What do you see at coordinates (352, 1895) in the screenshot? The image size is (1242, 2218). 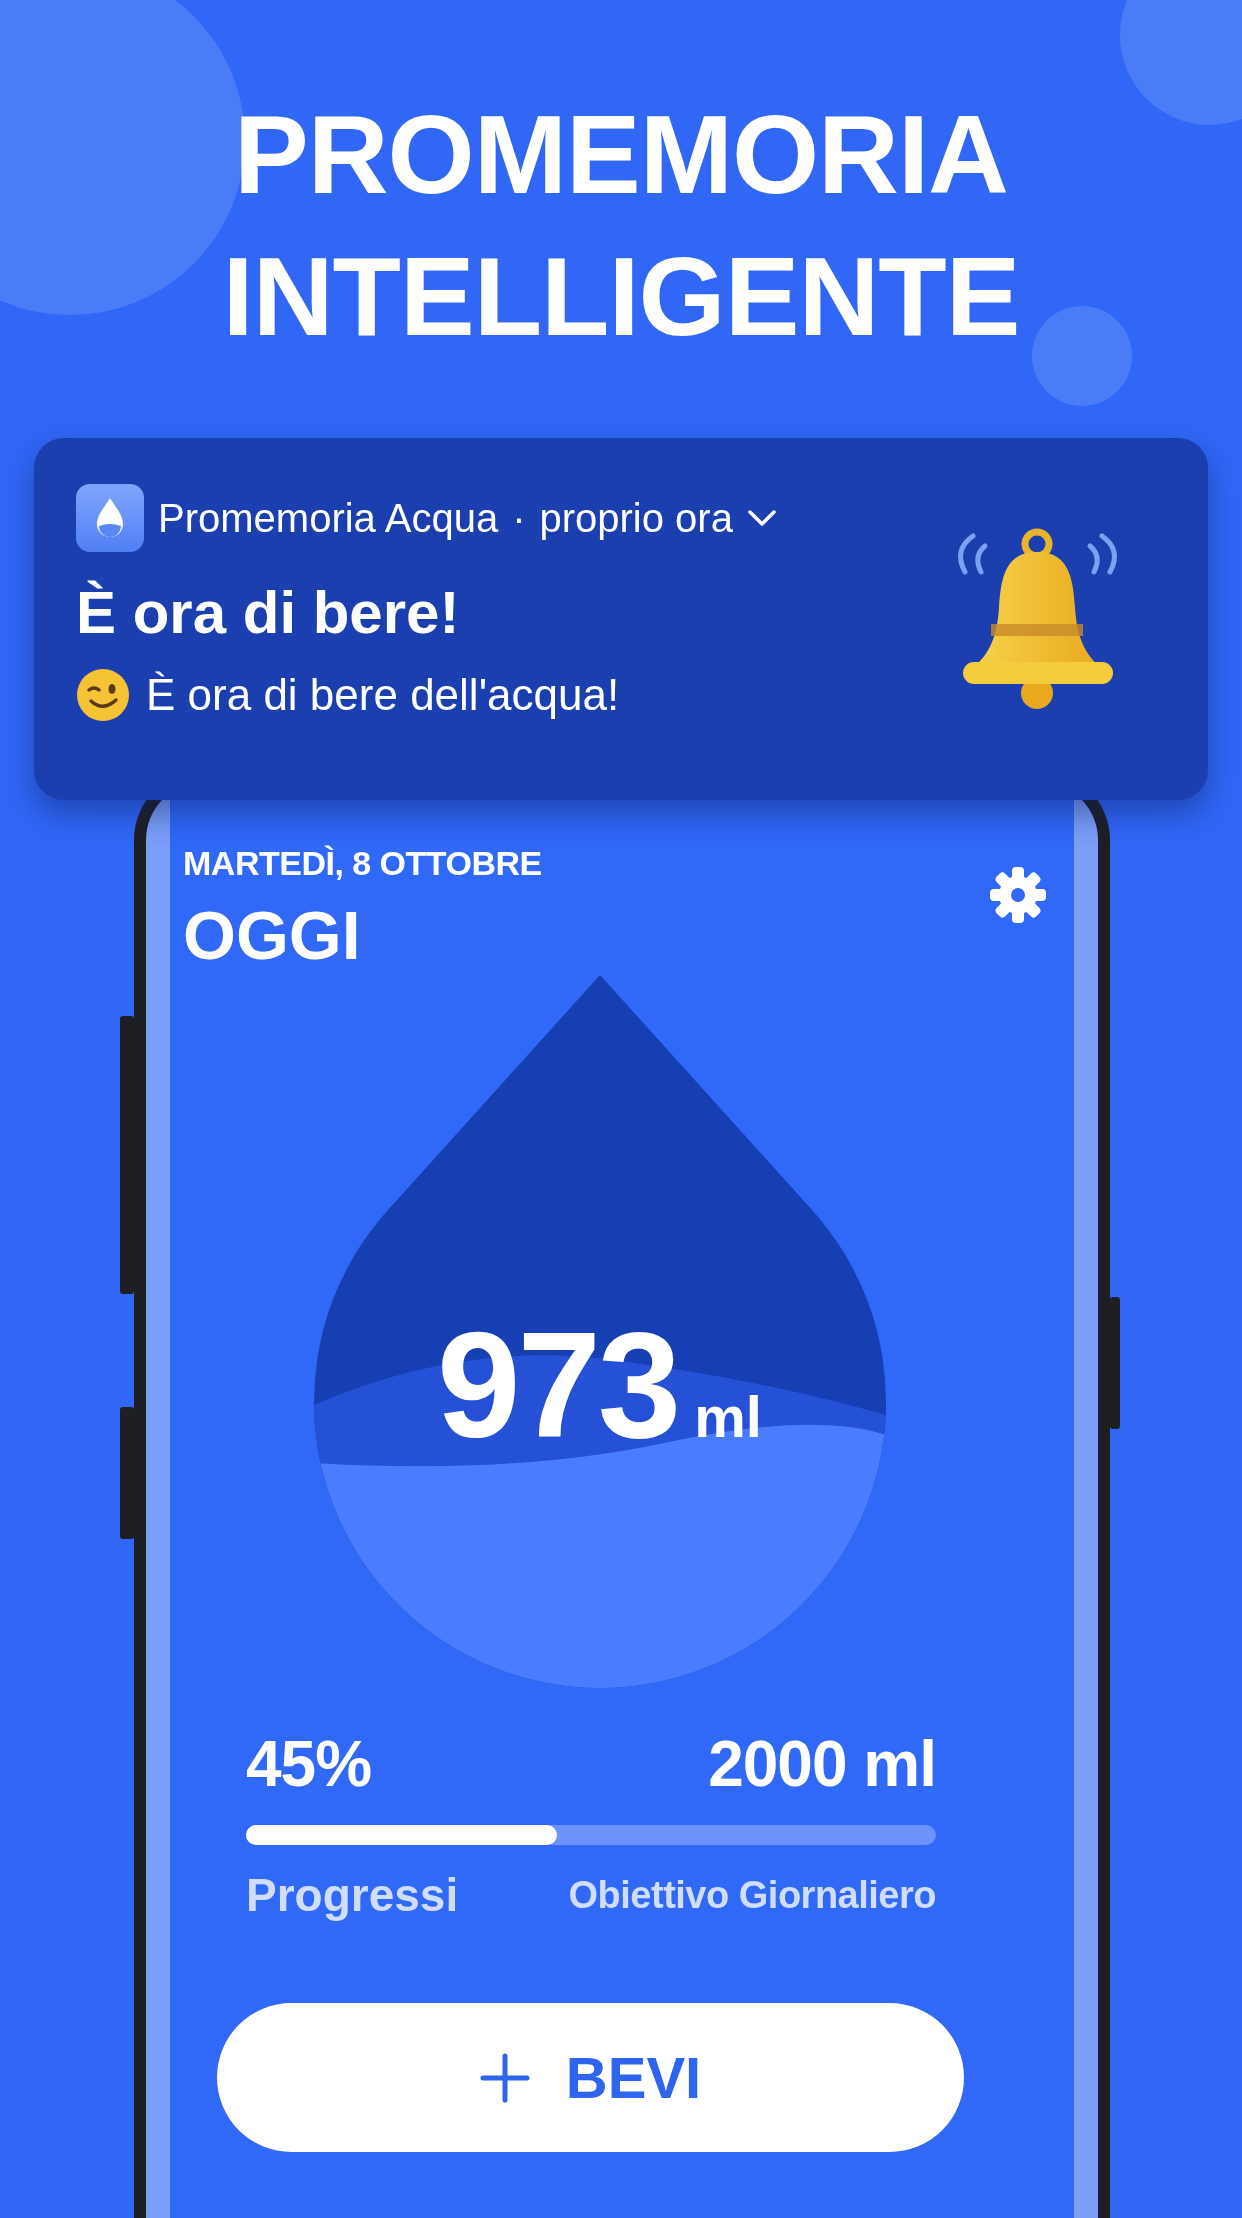 I see `progress-label: Progressi` at bounding box center [352, 1895].